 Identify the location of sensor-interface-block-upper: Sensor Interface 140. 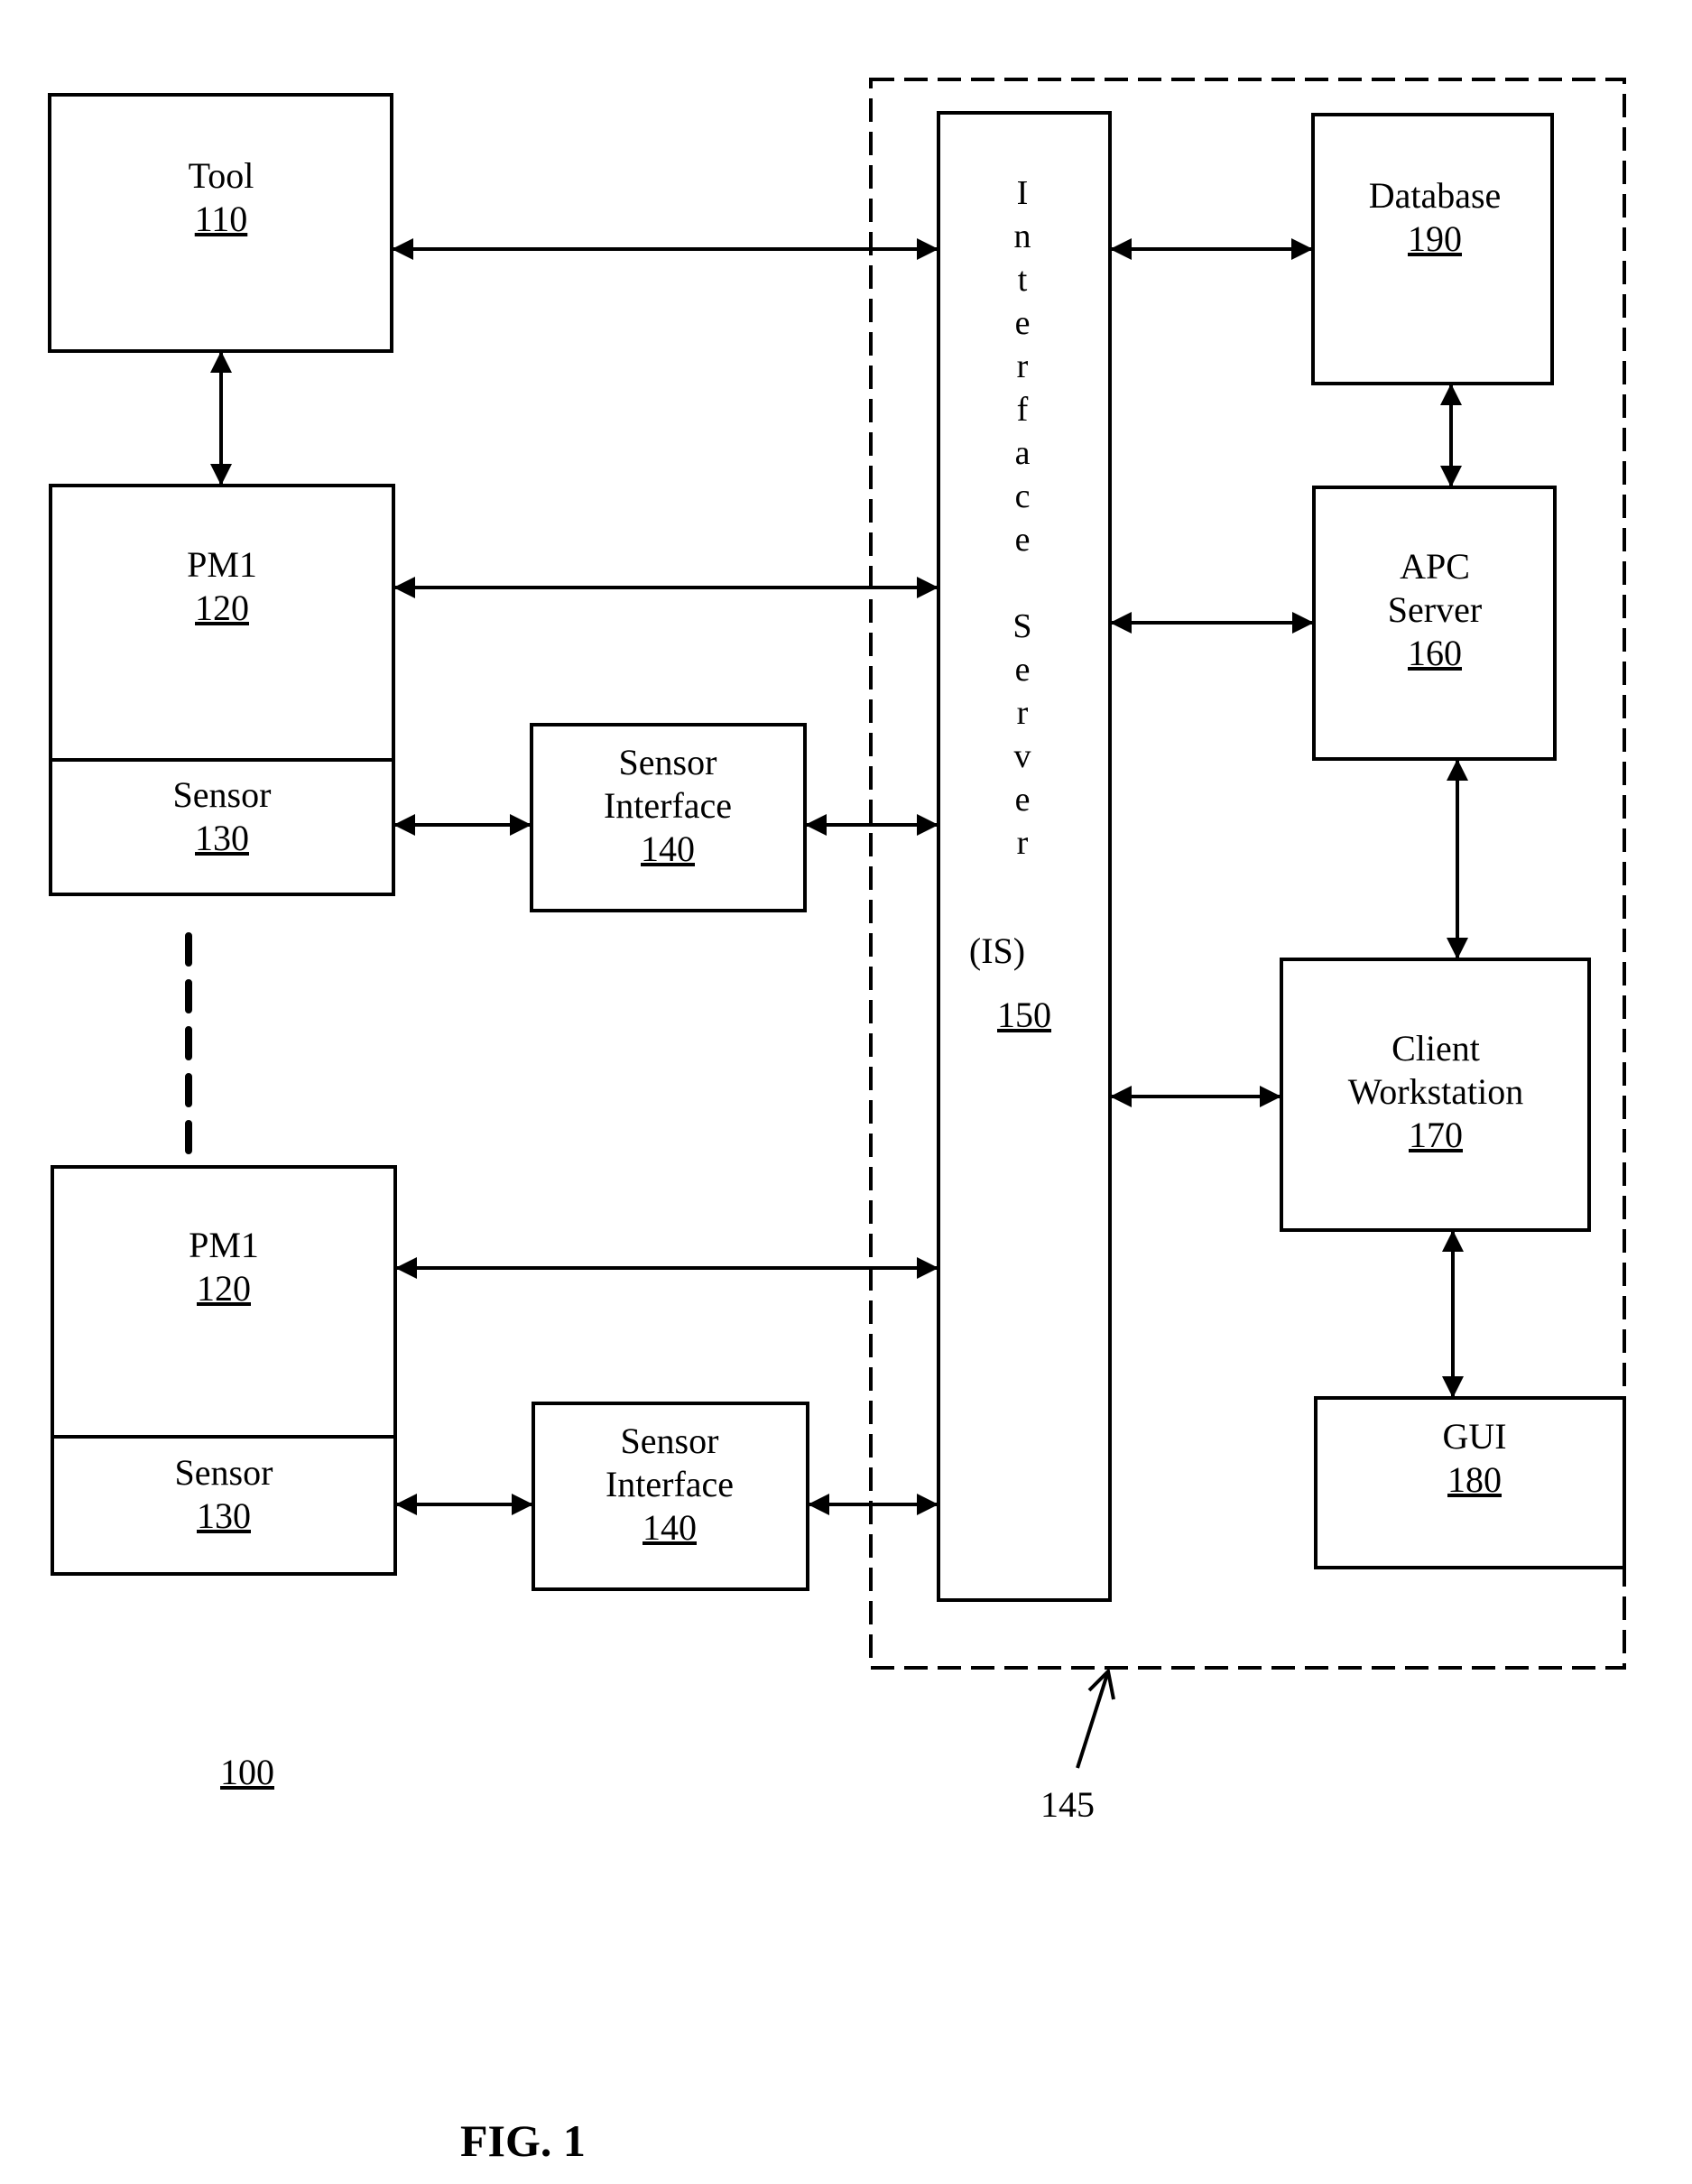
(668, 817).